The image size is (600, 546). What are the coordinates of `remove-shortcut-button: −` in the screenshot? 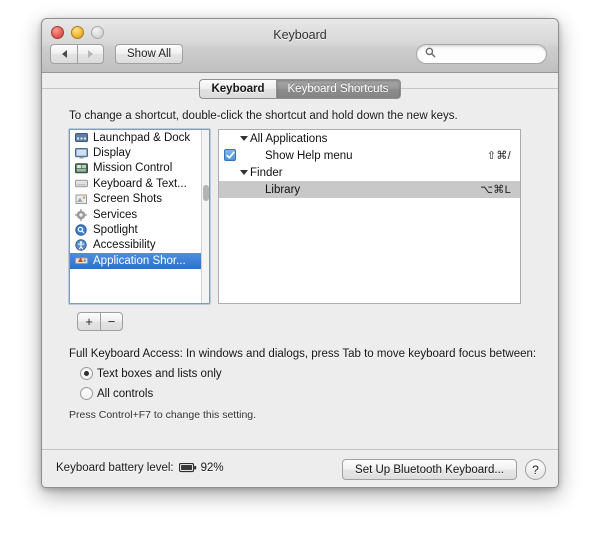 It's located at (111, 321).